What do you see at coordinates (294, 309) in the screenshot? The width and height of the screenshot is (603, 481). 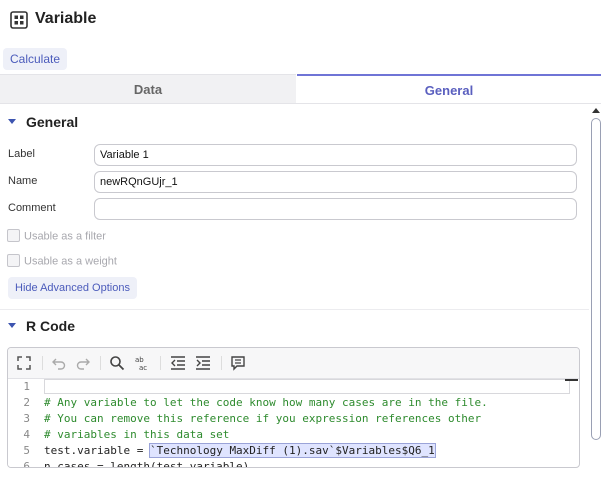 I see `section-divider` at bounding box center [294, 309].